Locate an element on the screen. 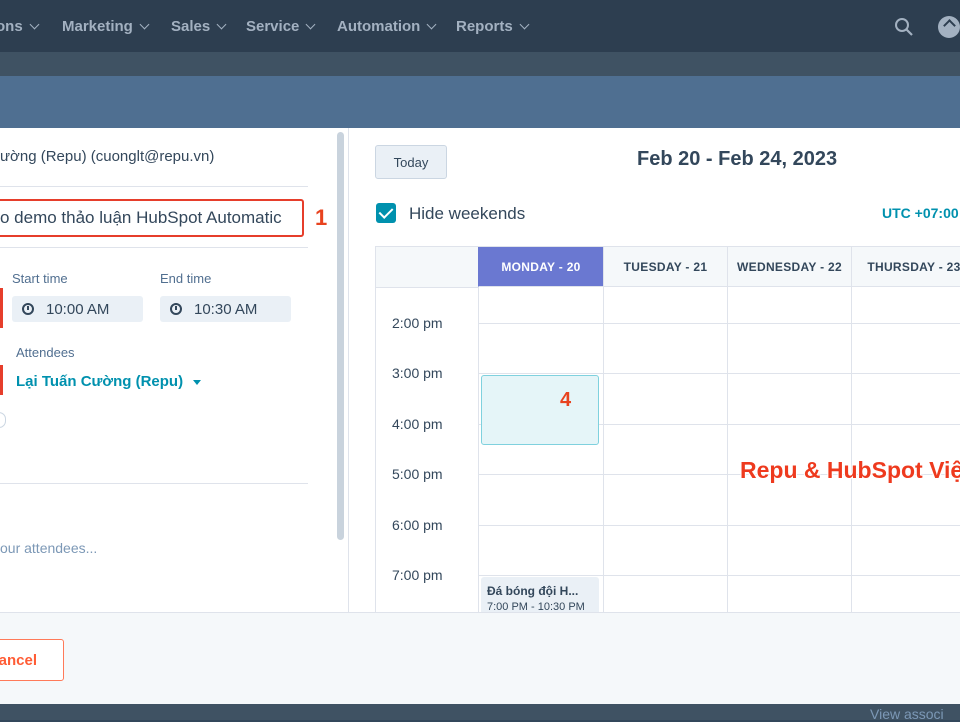  attendee-dropdown: Lại Tuấn Cường (Repu) is located at coordinates (109, 381).